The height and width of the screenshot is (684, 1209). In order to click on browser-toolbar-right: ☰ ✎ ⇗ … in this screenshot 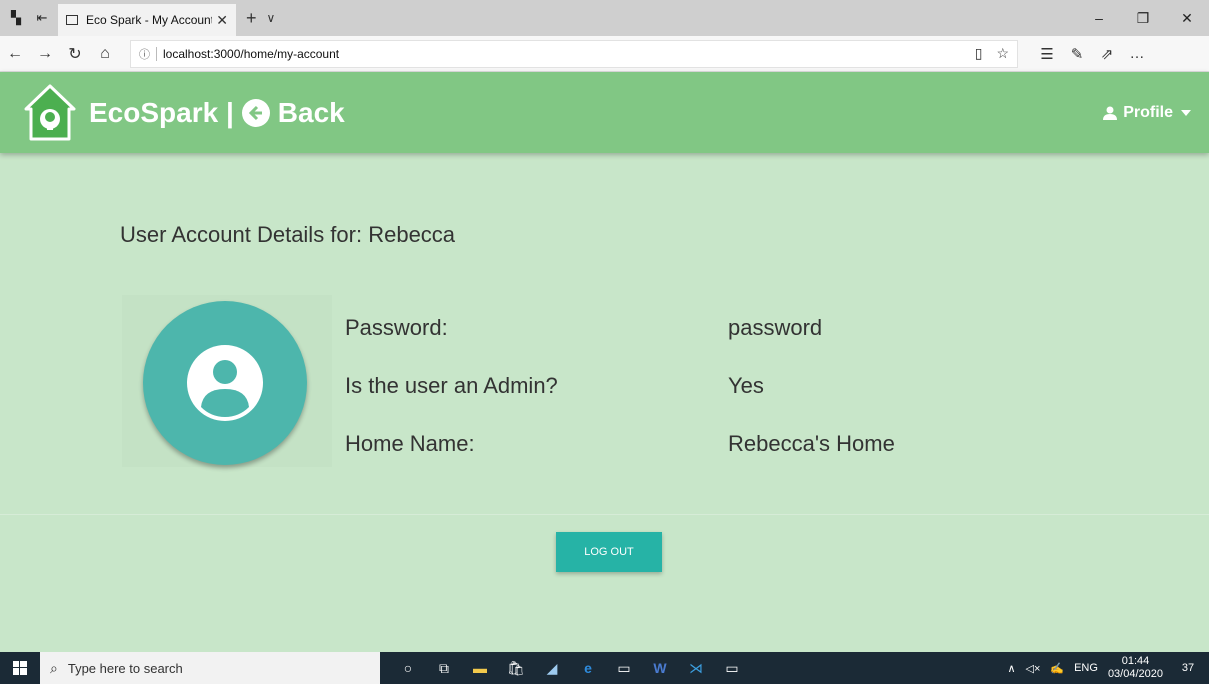, I will do `click(1092, 54)`.